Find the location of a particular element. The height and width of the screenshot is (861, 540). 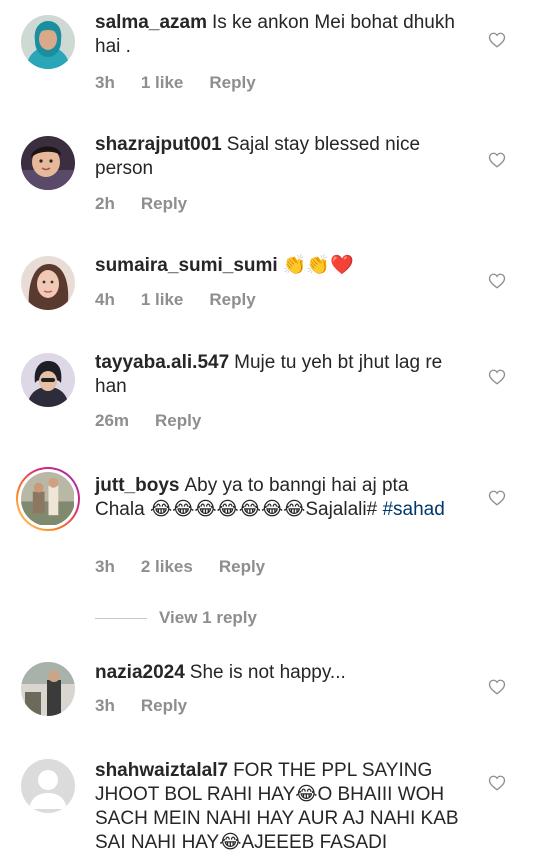

timestamp: 26m is located at coordinates (112, 420).